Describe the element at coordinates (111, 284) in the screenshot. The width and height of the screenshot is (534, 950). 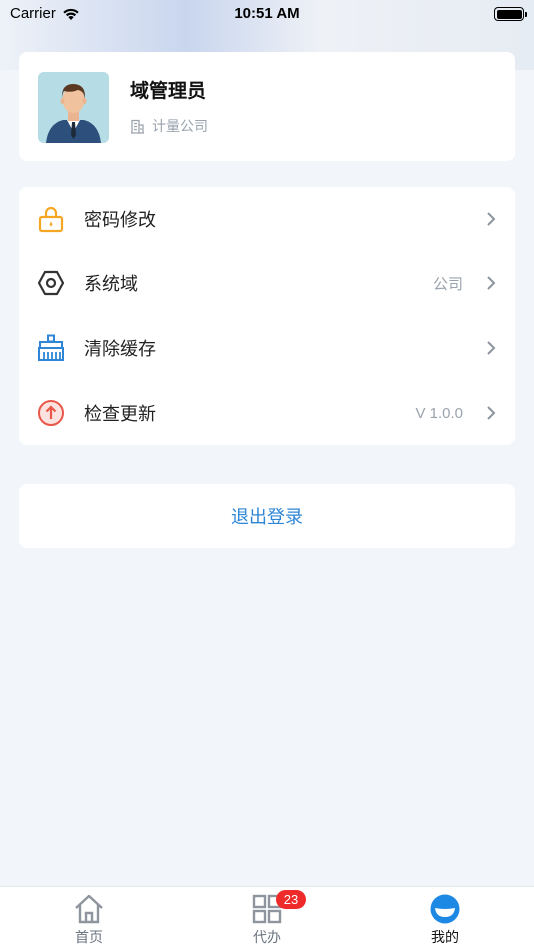
I see `menu-label: 系统域` at that location.